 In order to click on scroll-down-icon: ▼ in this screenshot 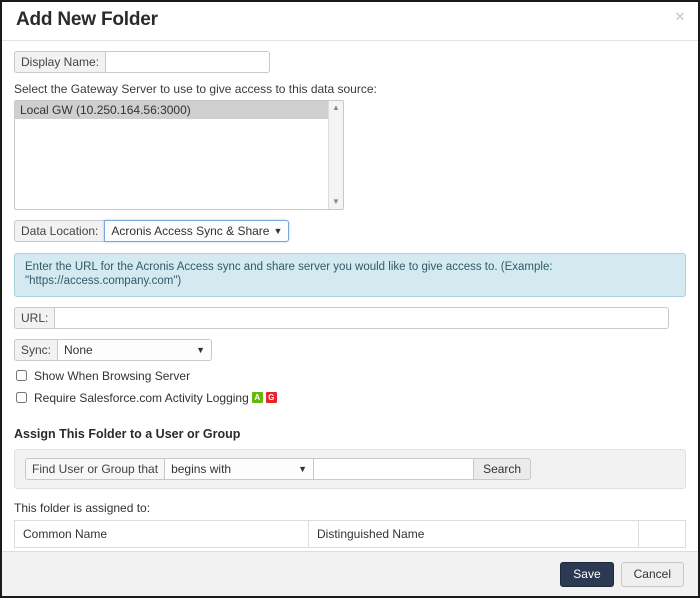, I will do `click(336, 202)`.